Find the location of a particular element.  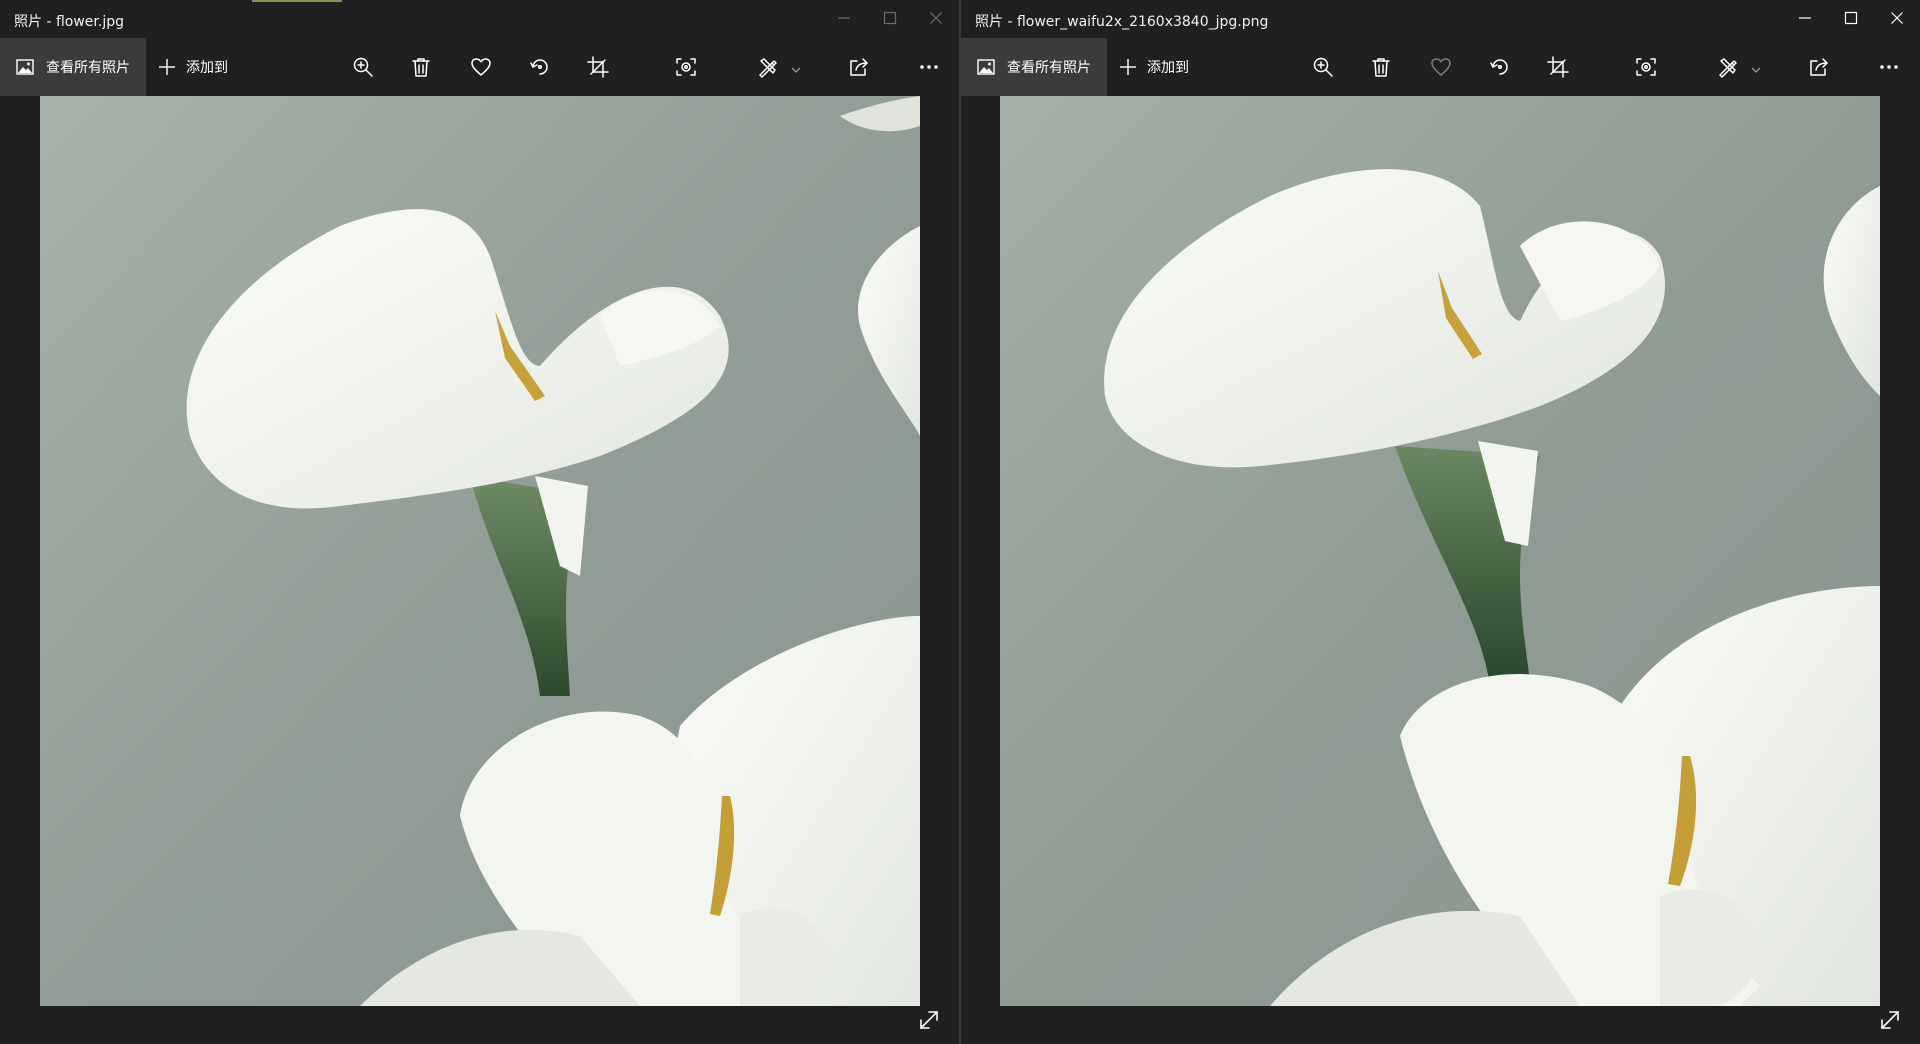

title-bar: 照片 - flower.jpg is located at coordinates (479, 20).